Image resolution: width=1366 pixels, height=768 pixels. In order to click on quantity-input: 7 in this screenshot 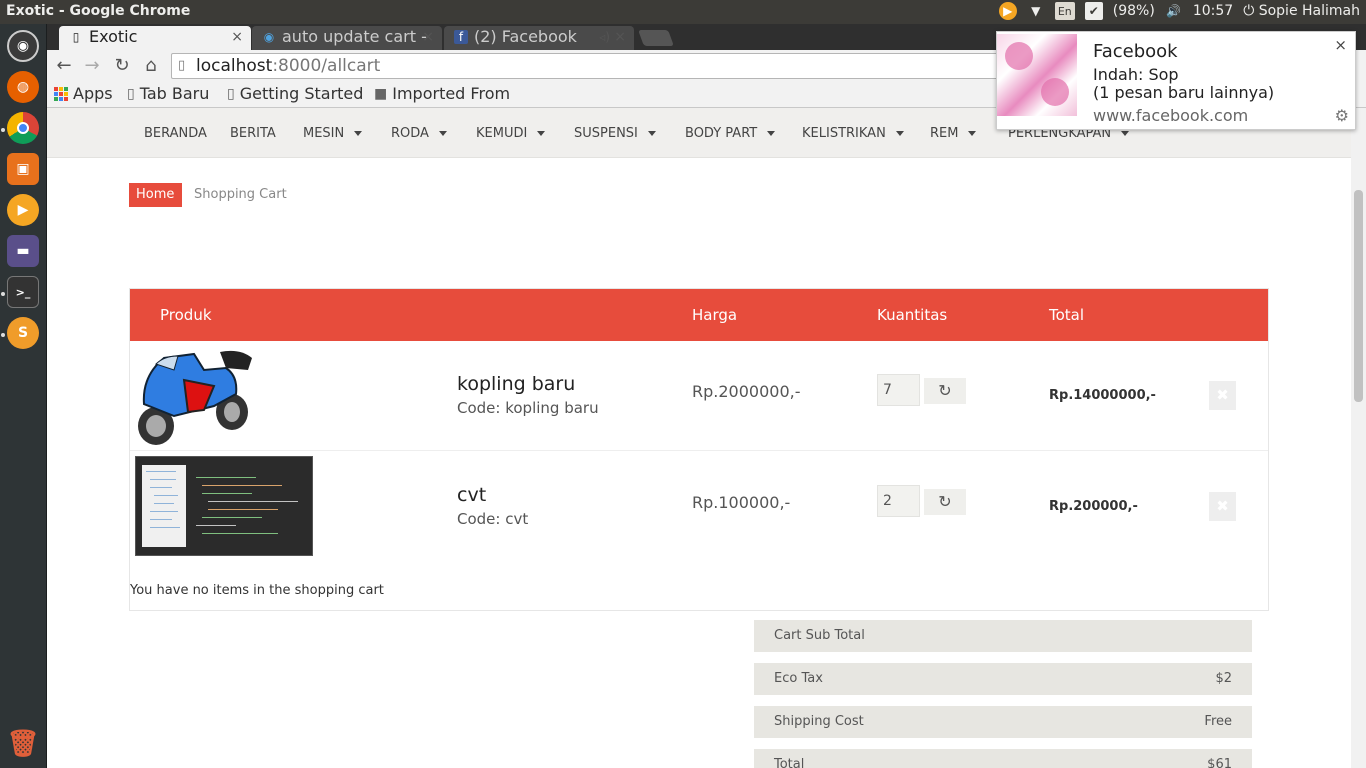, I will do `click(898, 390)`.